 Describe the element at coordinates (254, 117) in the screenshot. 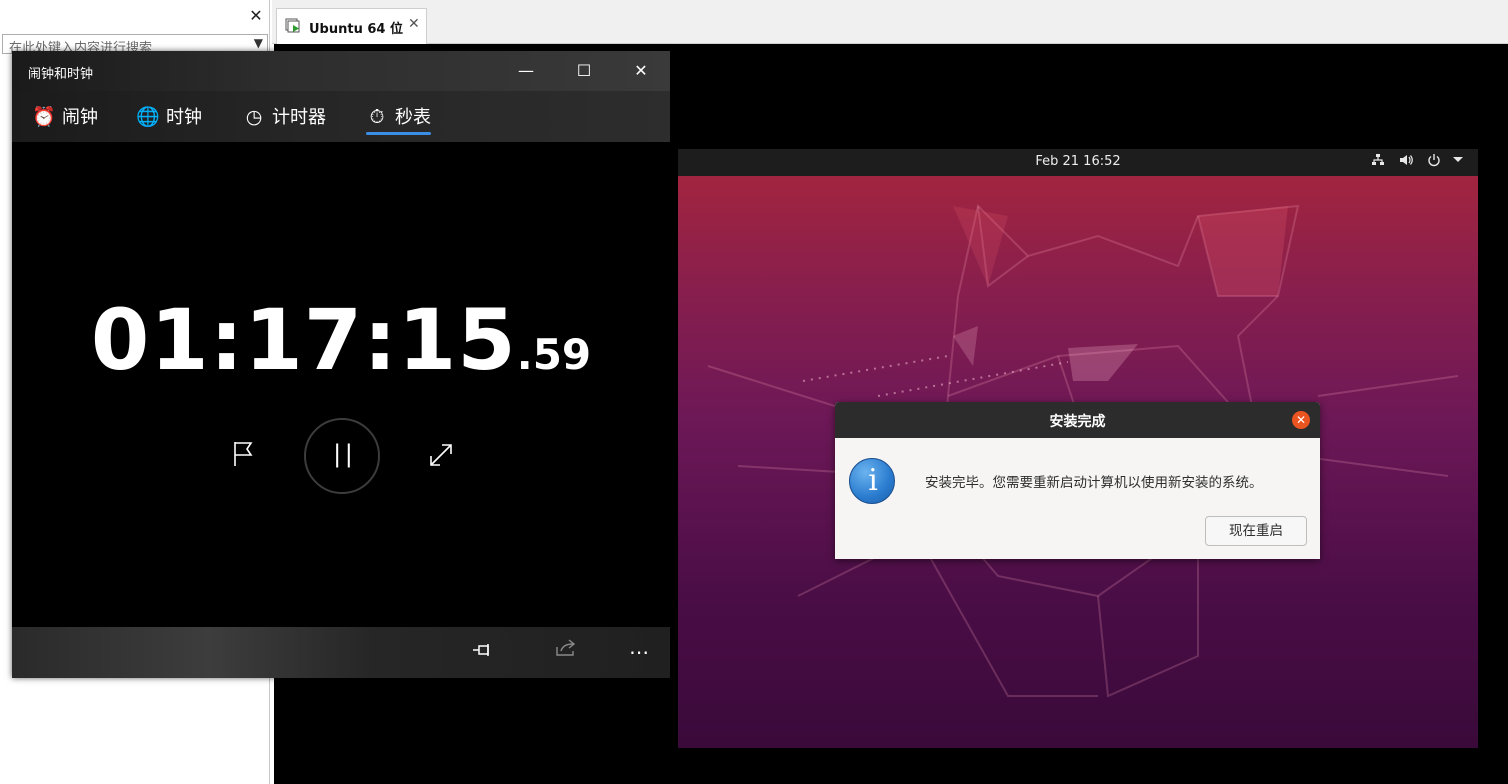

I see `timer-icon: ◷` at that location.